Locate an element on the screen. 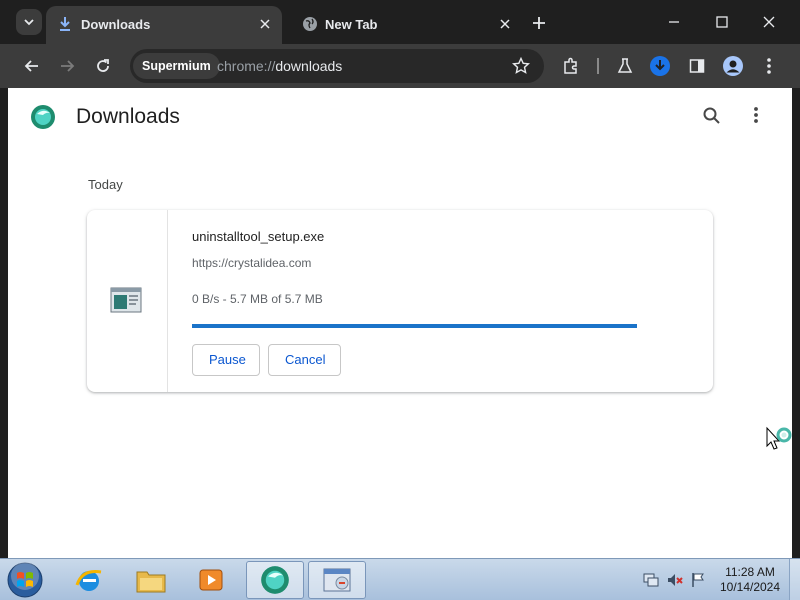 The image size is (800, 600). download-progress-fill is located at coordinates (414, 326).